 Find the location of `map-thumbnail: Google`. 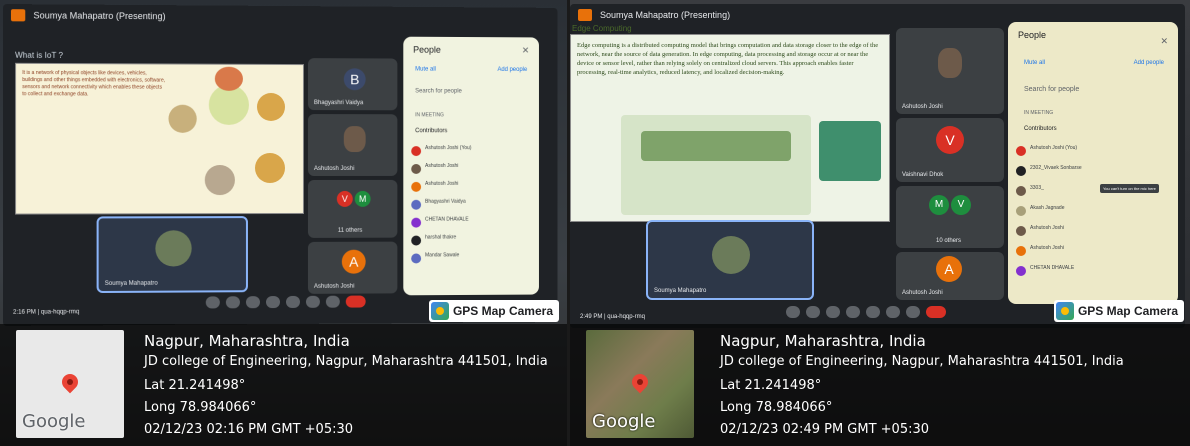

map-thumbnail: Google is located at coordinates (640, 384).